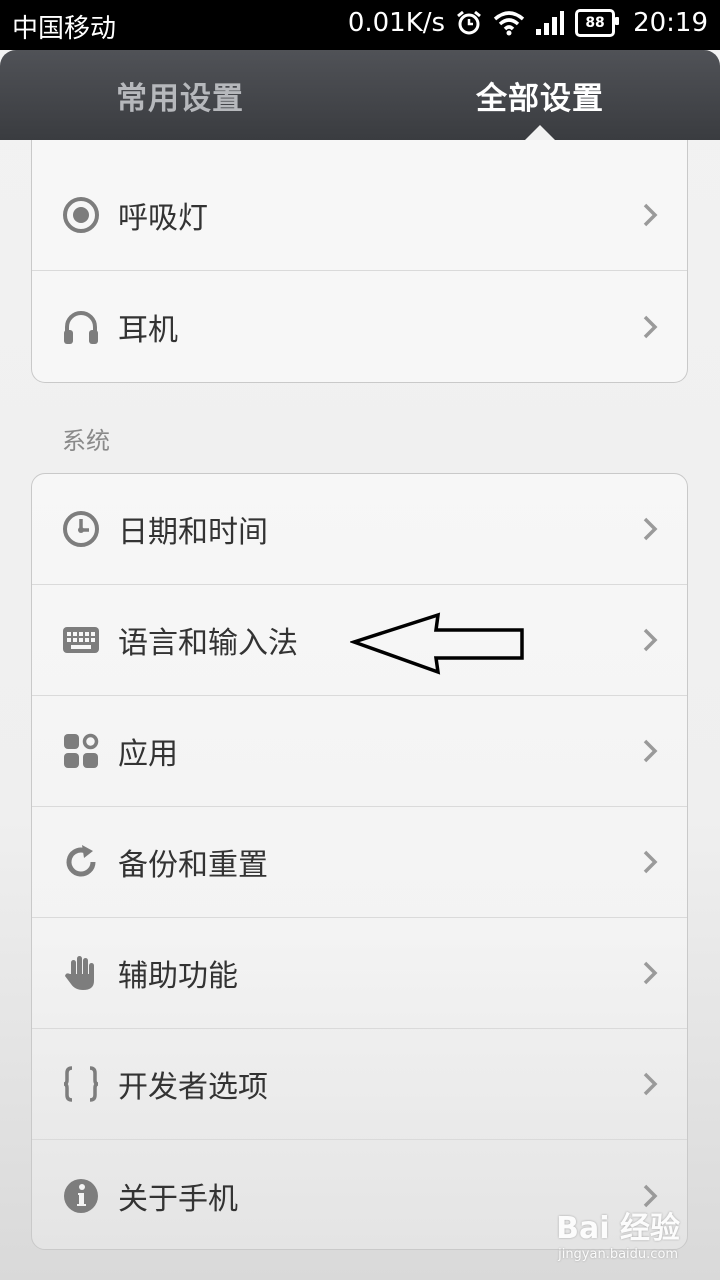 This screenshot has width=720, height=1280. I want to click on list-item-date-time: 日期和时间, so click(359, 529).